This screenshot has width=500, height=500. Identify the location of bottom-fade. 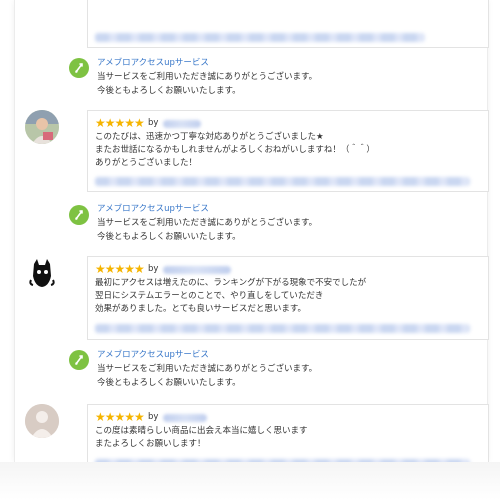
(250, 481).